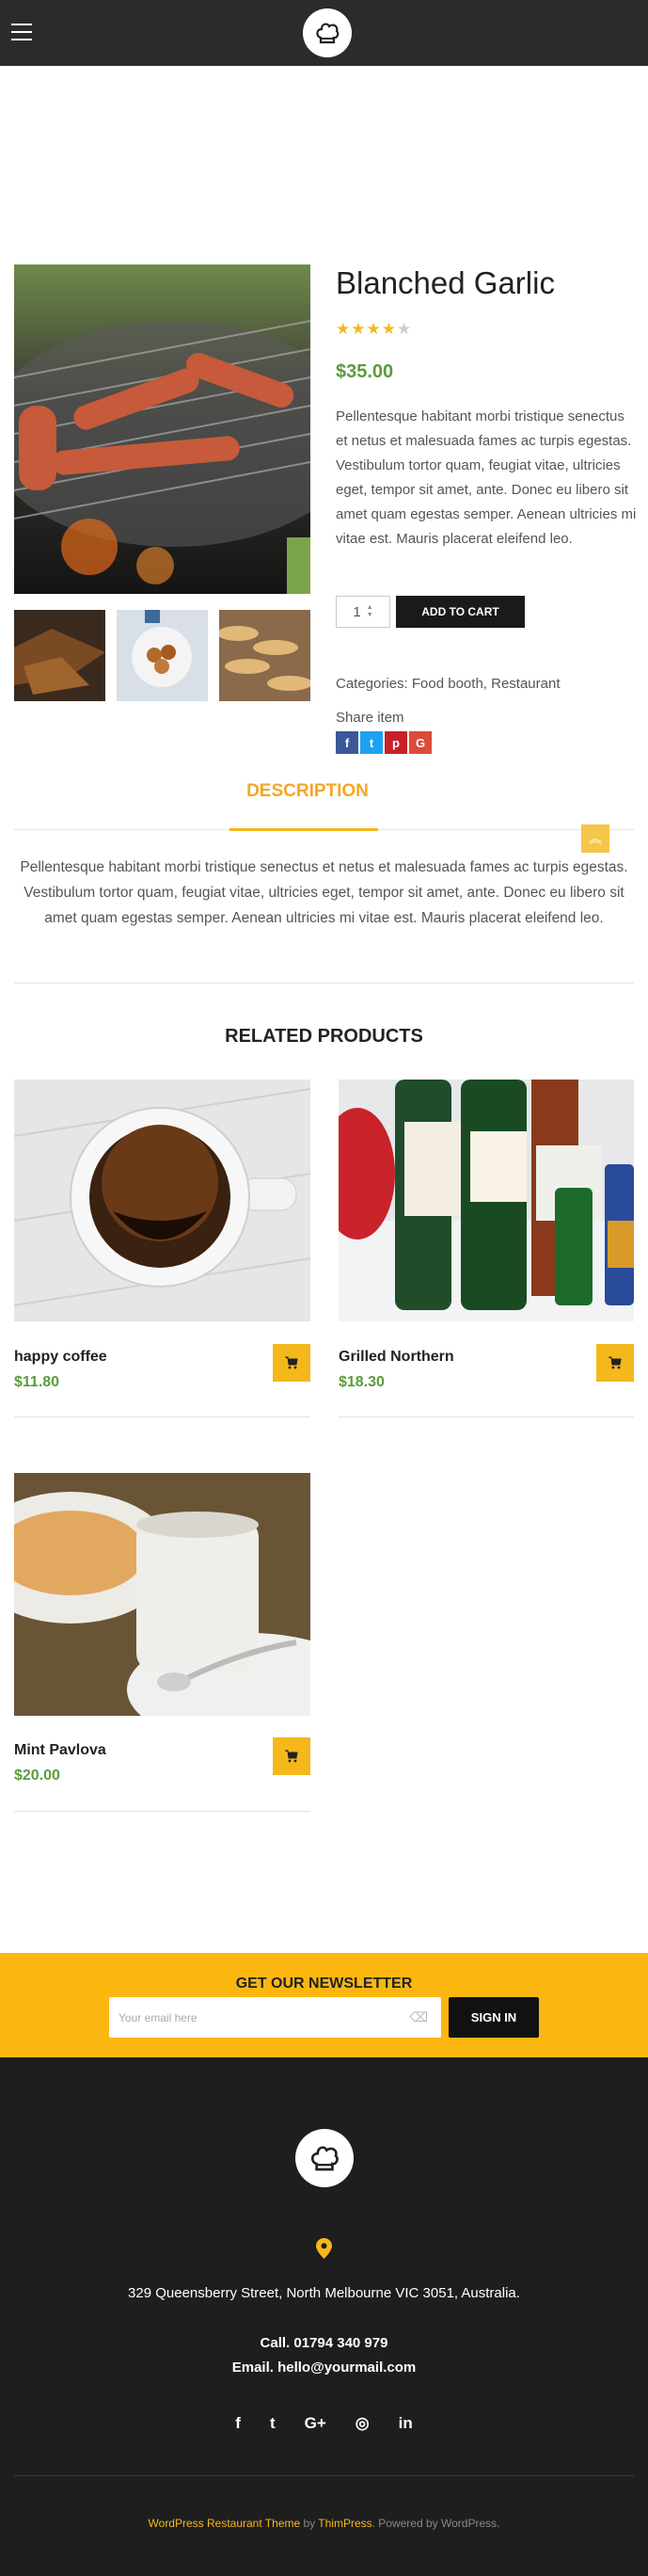 This screenshot has width=648, height=2576. I want to click on share-label: Share item, so click(370, 718).